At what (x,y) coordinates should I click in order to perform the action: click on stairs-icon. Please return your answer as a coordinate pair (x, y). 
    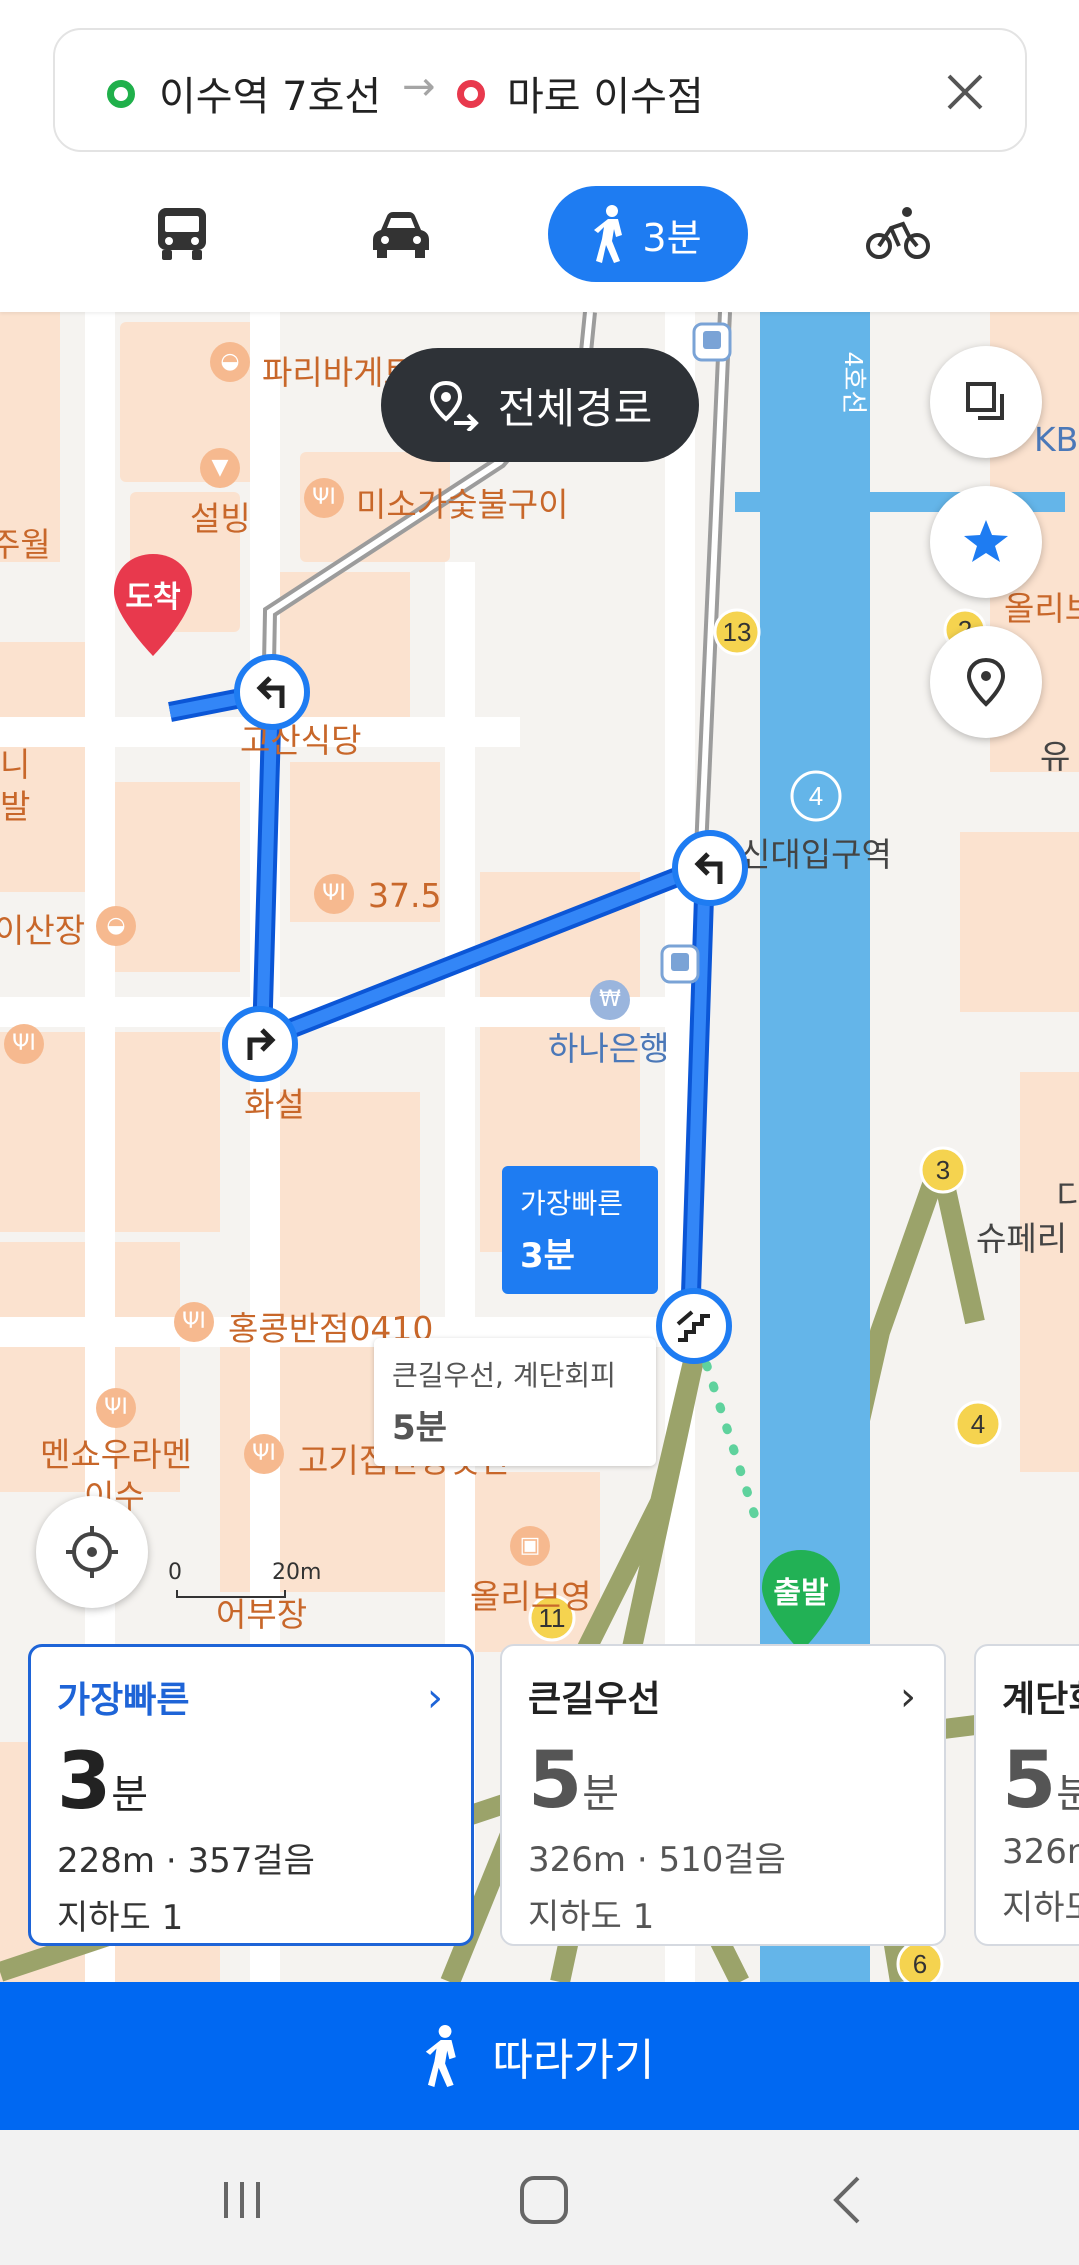
    Looking at the image, I should click on (694, 1326).